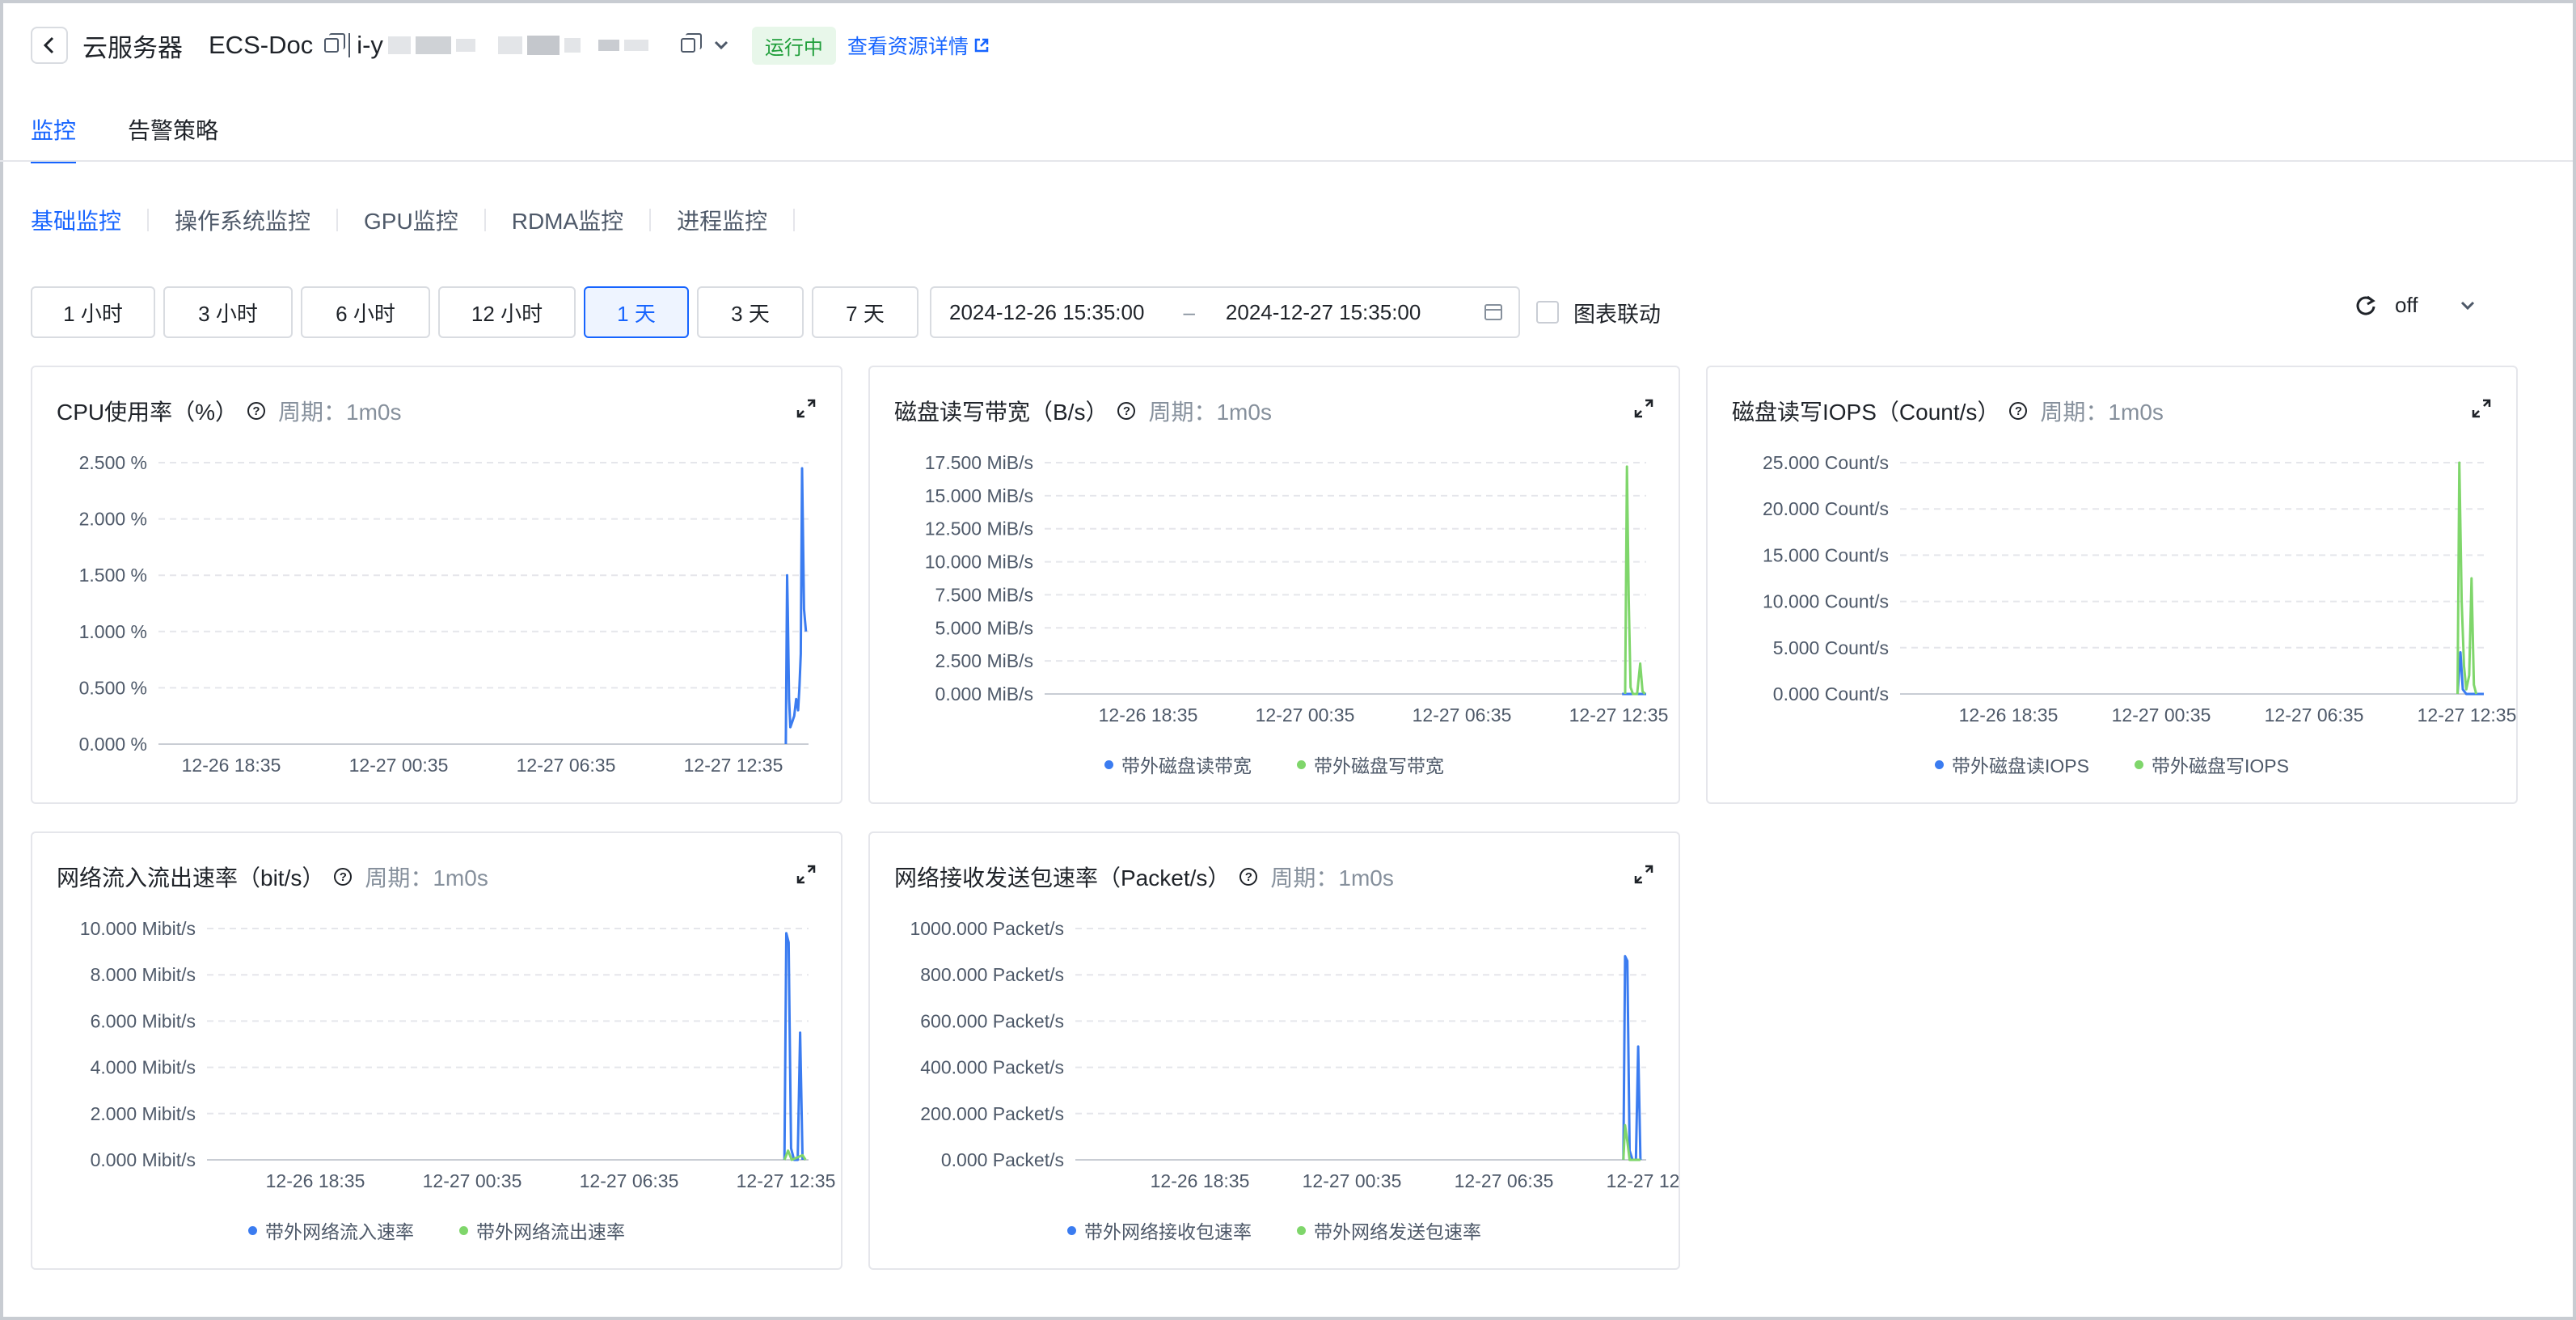 The width and height of the screenshot is (2576, 1320). I want to click on range-12h-button: 12 小时, so click(507, 312).